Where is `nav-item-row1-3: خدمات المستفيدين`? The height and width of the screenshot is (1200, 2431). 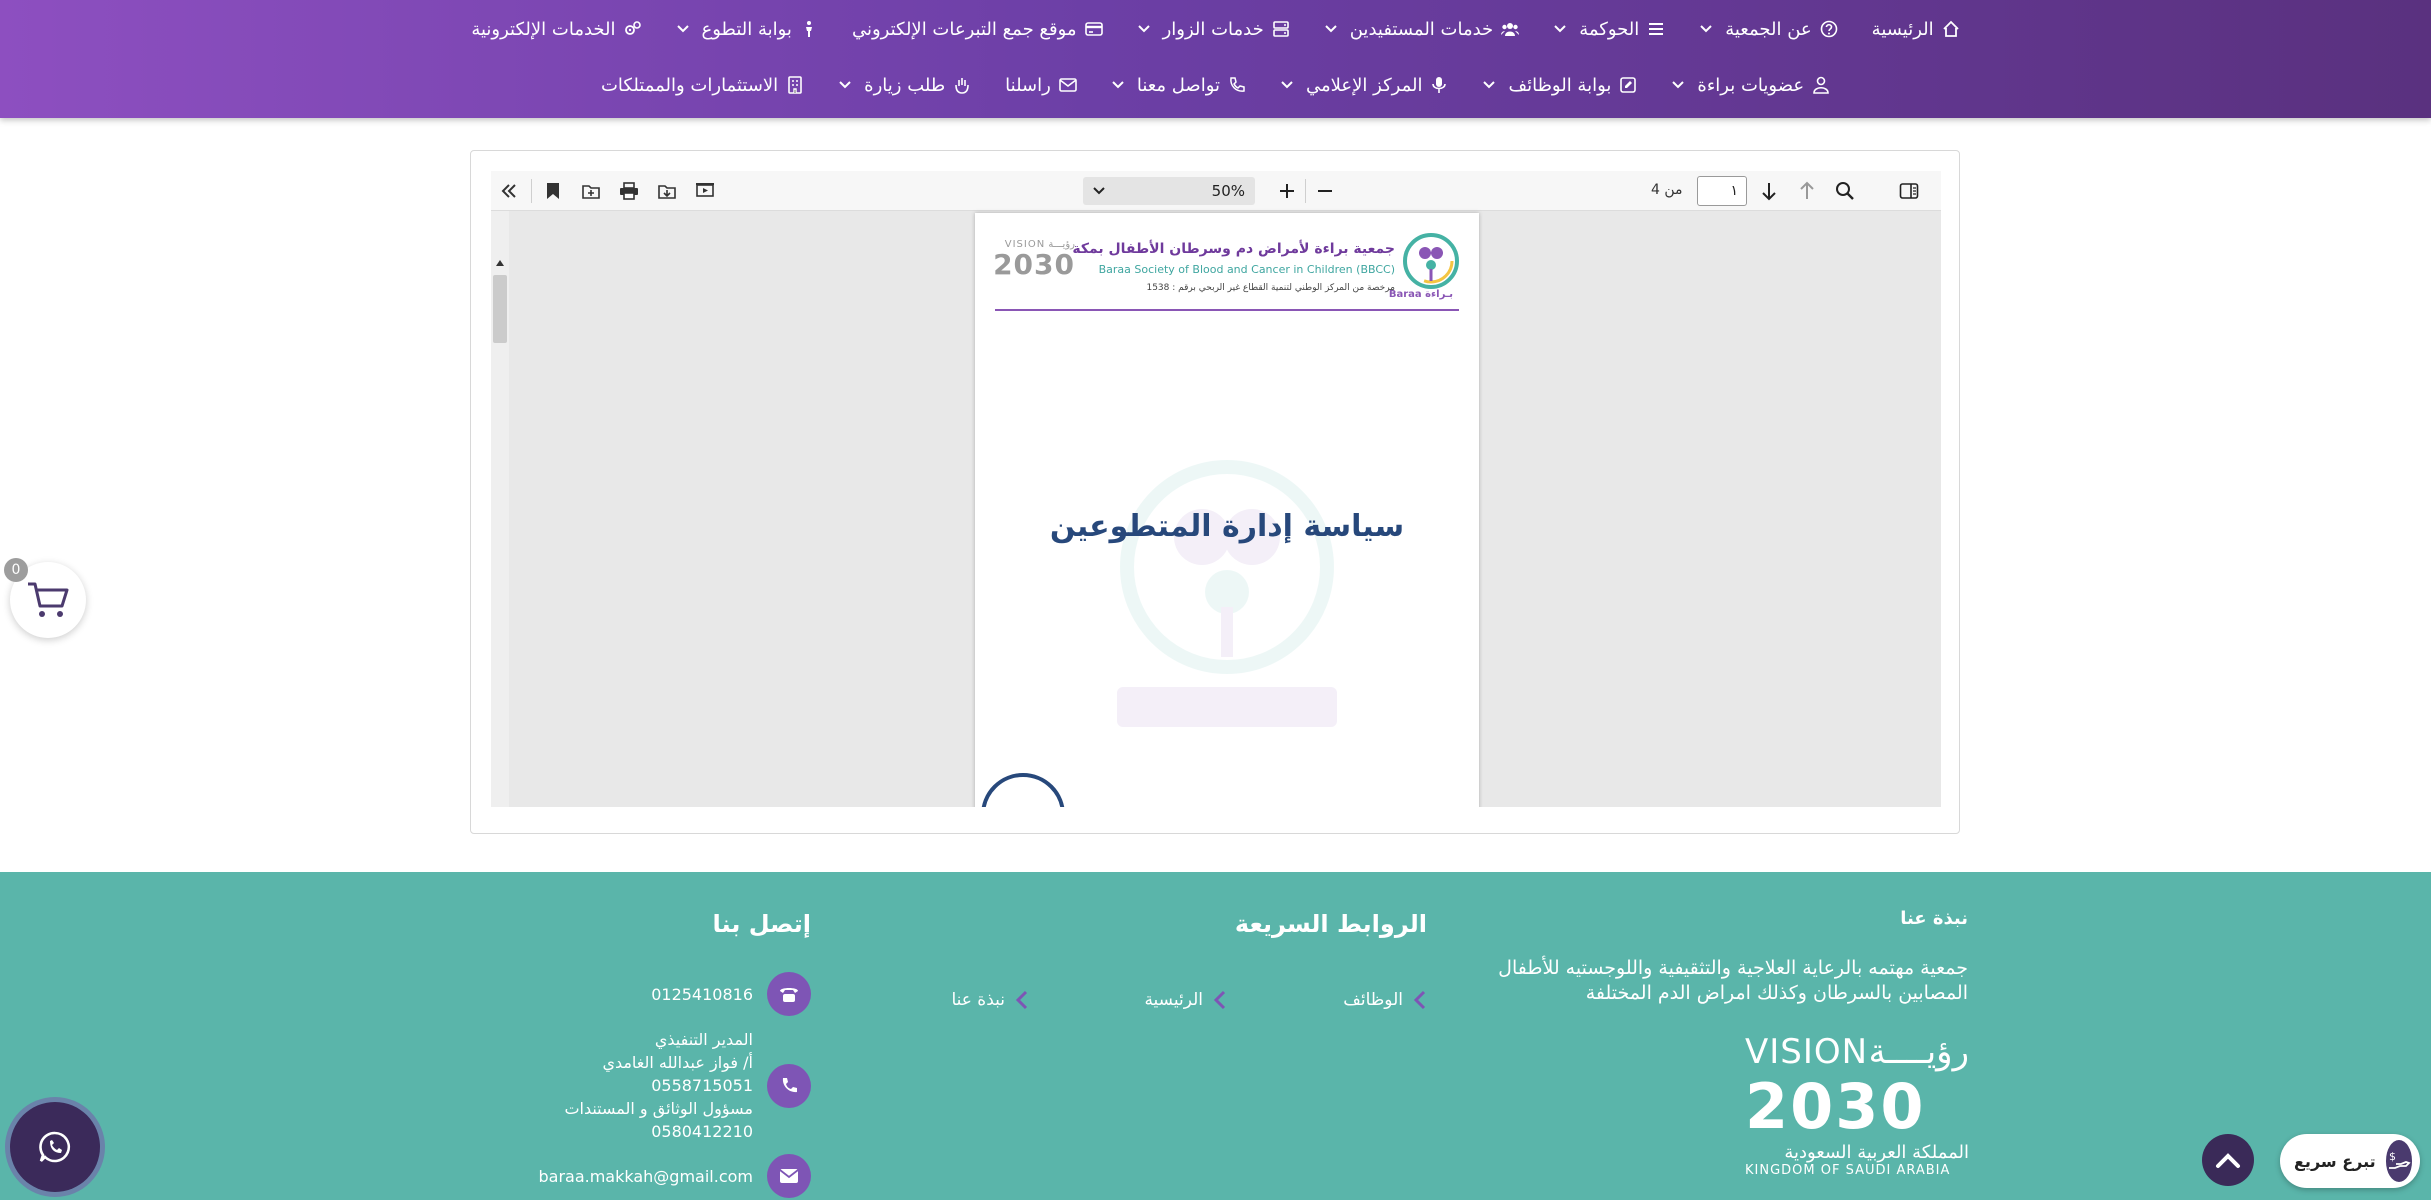
nav-item-row1-3: خدمات المستفيدين is located at coordinates (1422, 29).